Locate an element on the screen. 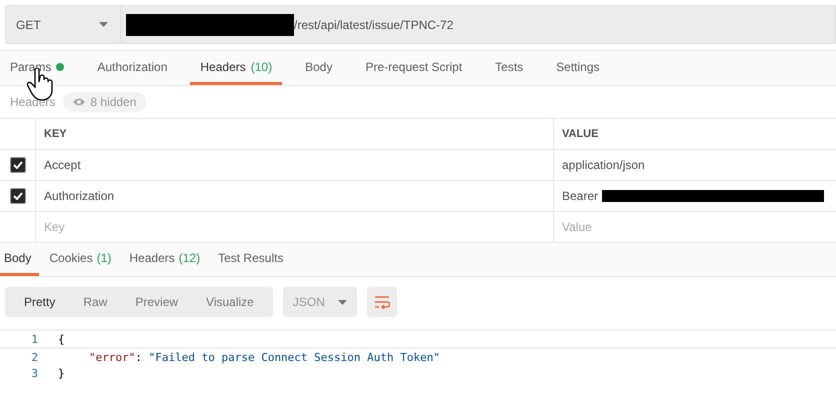  view-mode-tab: Pretty is located at coordinates (40, 302).